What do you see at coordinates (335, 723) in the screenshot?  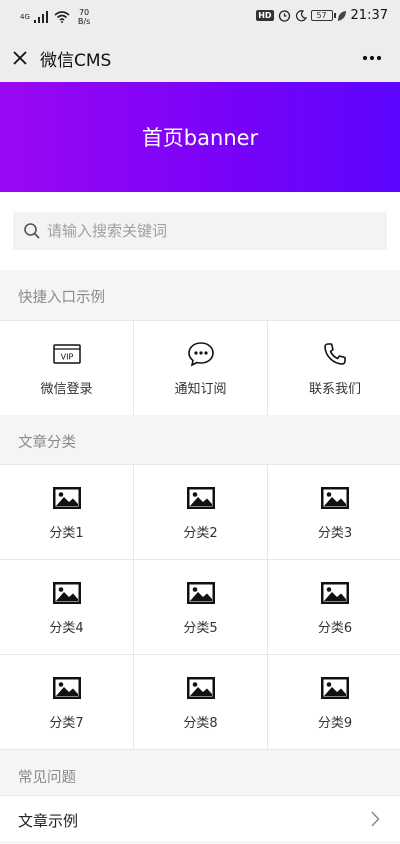 I see `category-label: 分类9` at bounding box center [335, 723].